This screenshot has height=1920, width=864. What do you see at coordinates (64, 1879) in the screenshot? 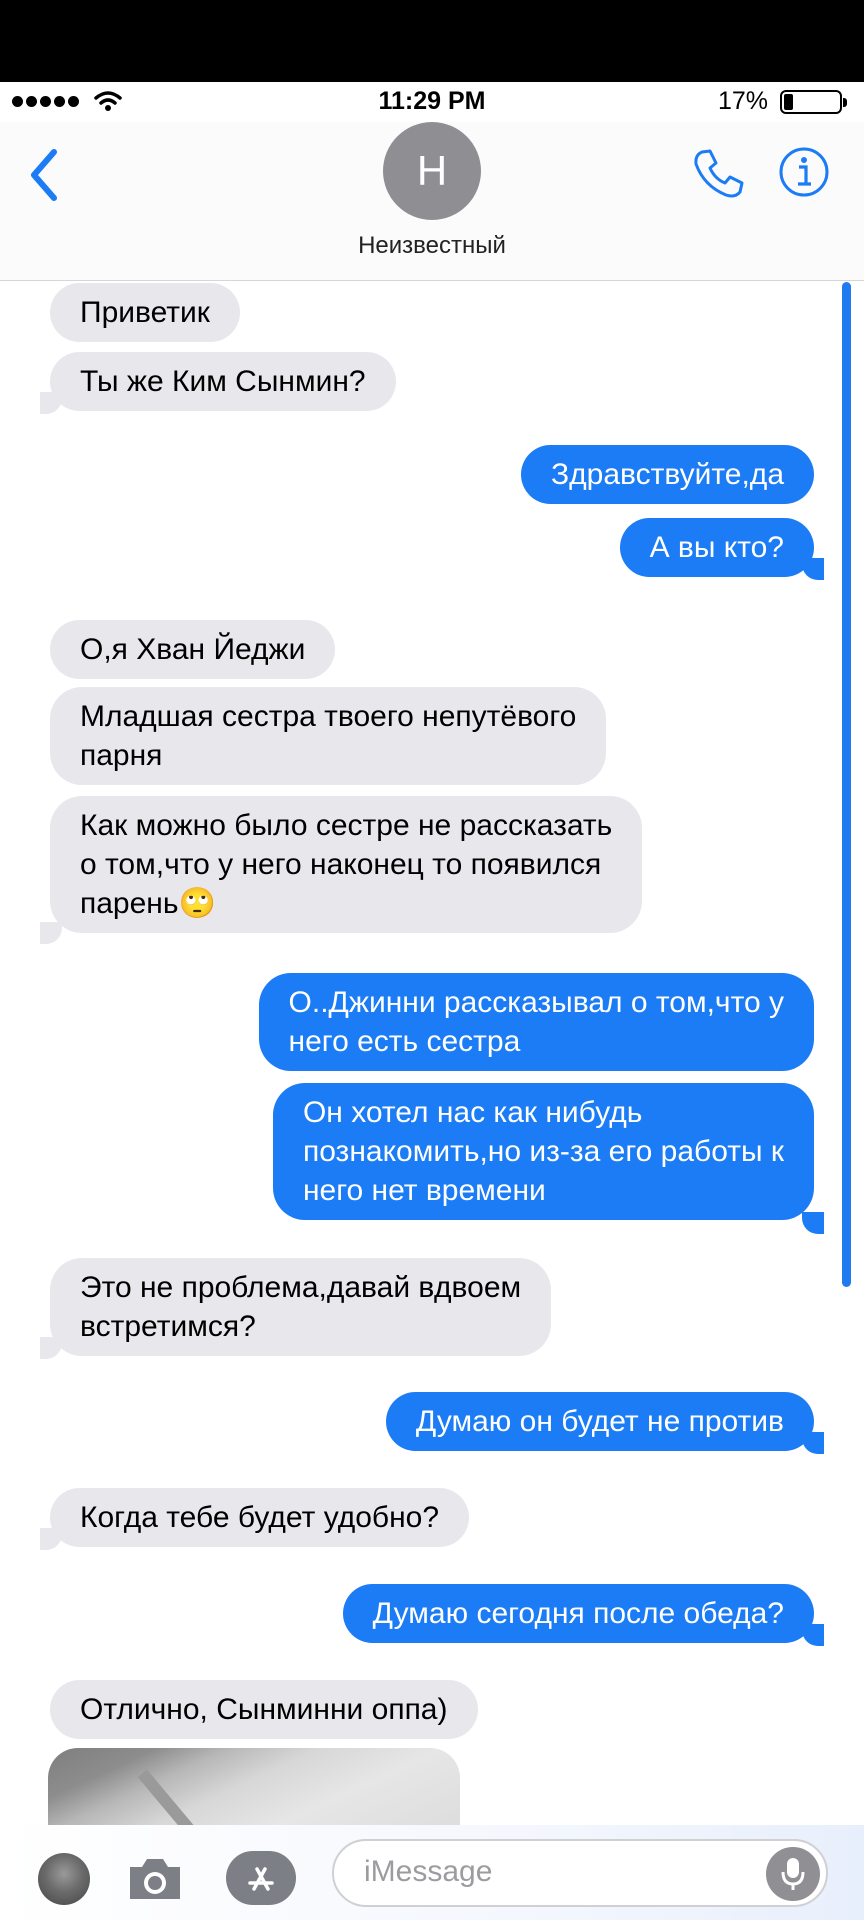
I see `memoji-avatar-icon` at bounding box center [64, 1879].